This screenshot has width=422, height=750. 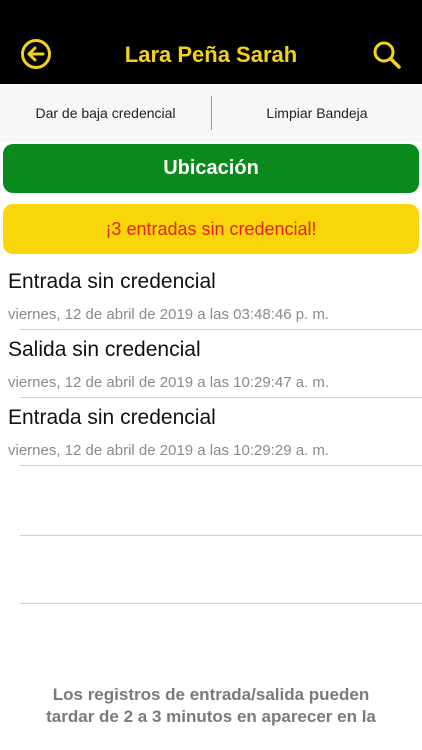 What do you see at coordinates (211, 54) in the screenshot?
I see `page-title: Lara Peña Sarah` at bounding box center [211, 54].